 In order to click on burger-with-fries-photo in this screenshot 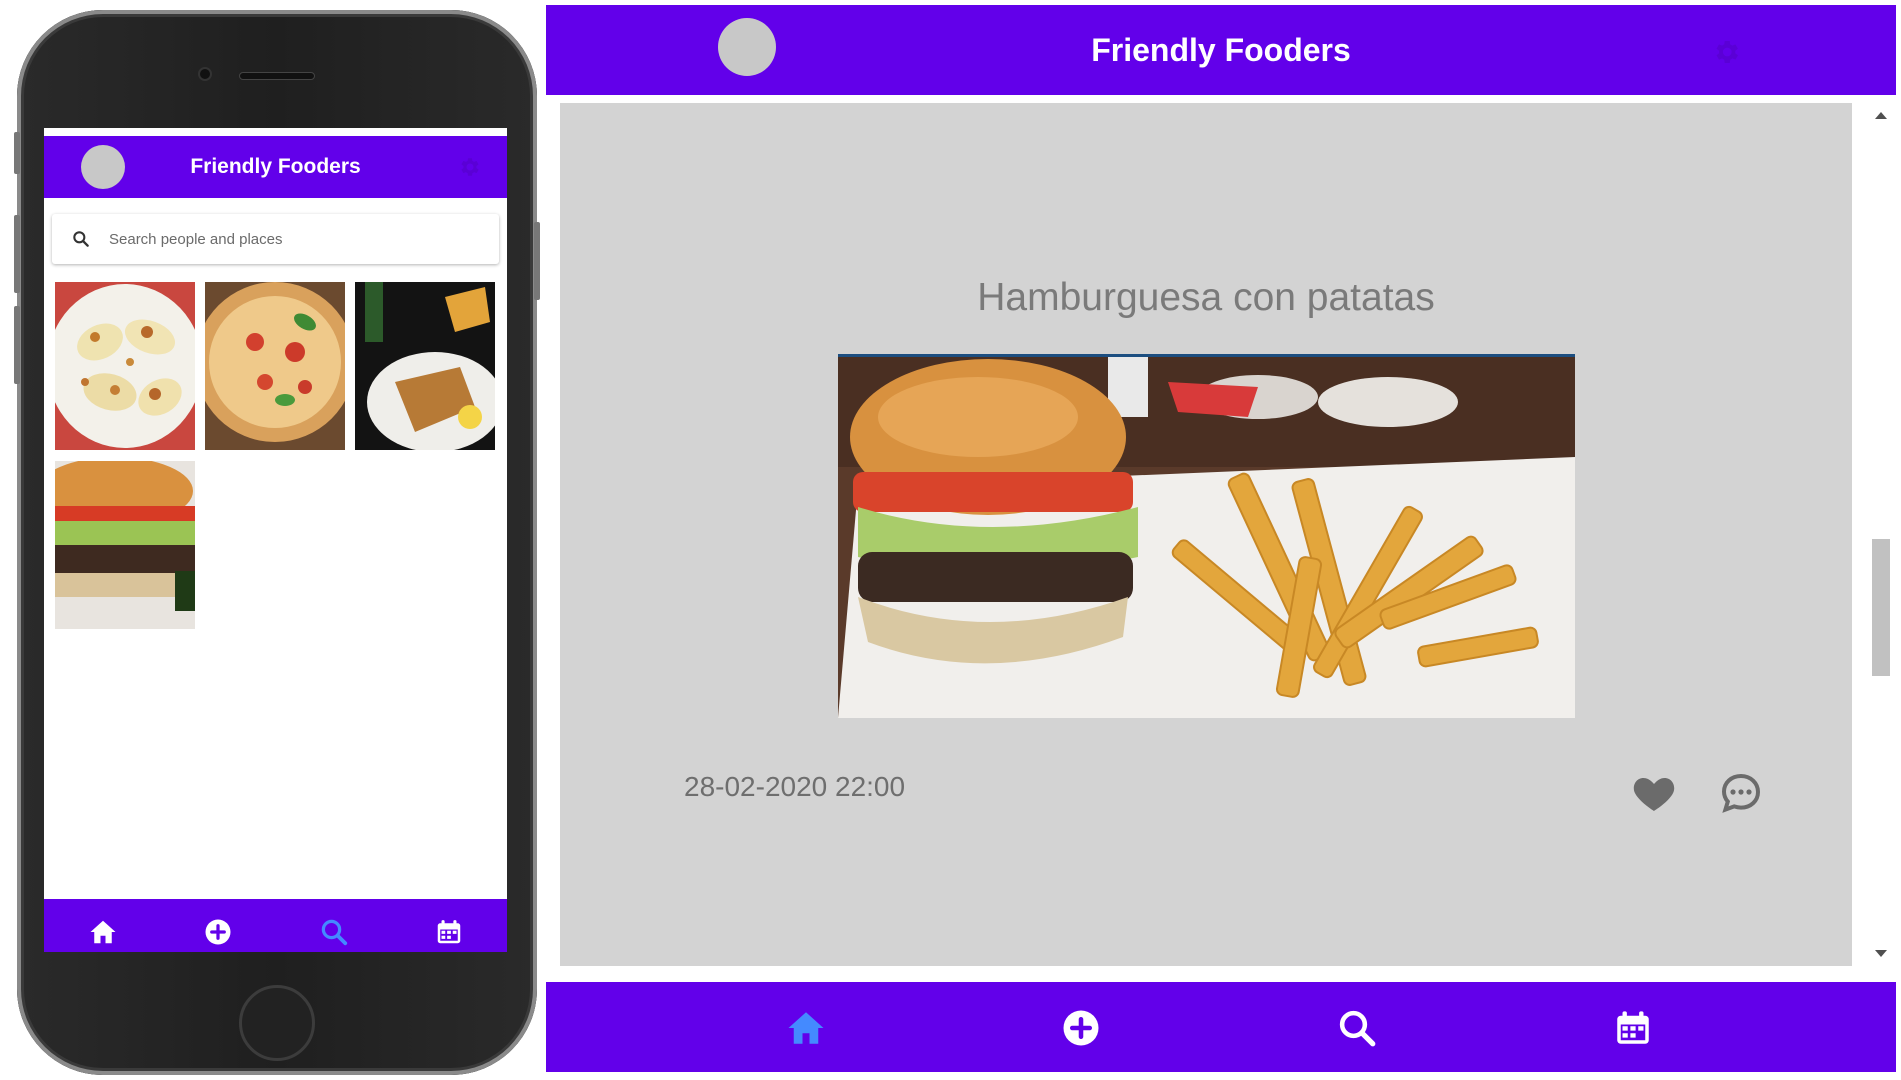, I will do `click(1206, 537)`.